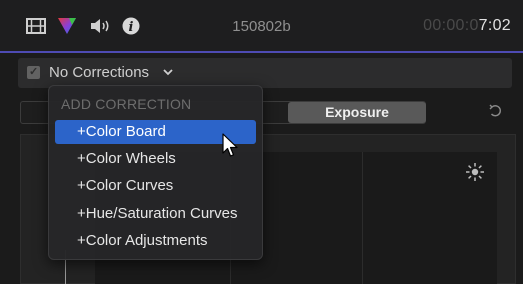 The height and width of the screenshot is (284, 523). Describe the element at coordinates (33, 72) in the screenshot. I see `corrections-checkbox: ✓` at that location.